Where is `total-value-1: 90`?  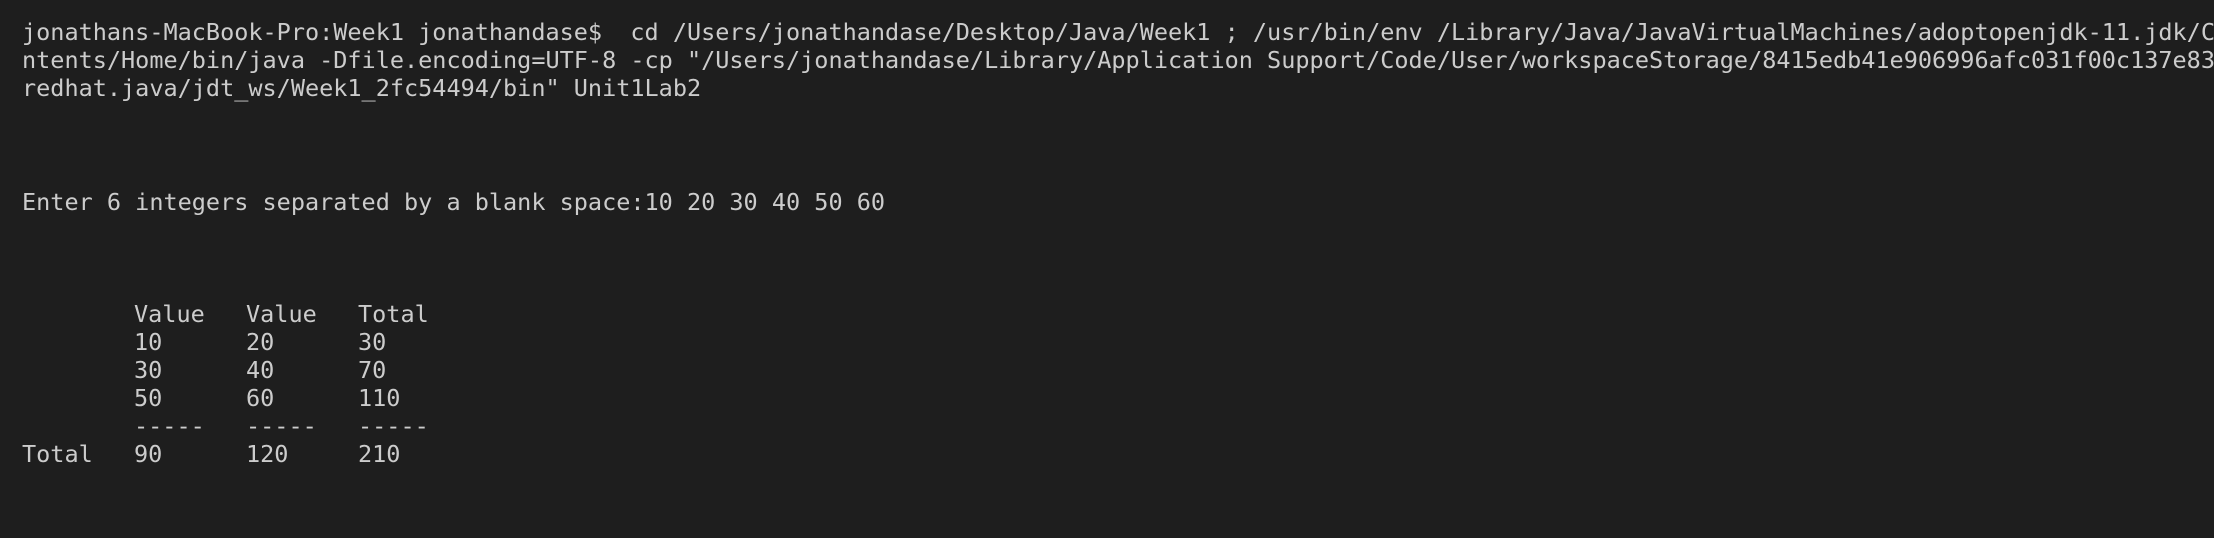
total-value-1: 90 is located at coordinates (148, 454).